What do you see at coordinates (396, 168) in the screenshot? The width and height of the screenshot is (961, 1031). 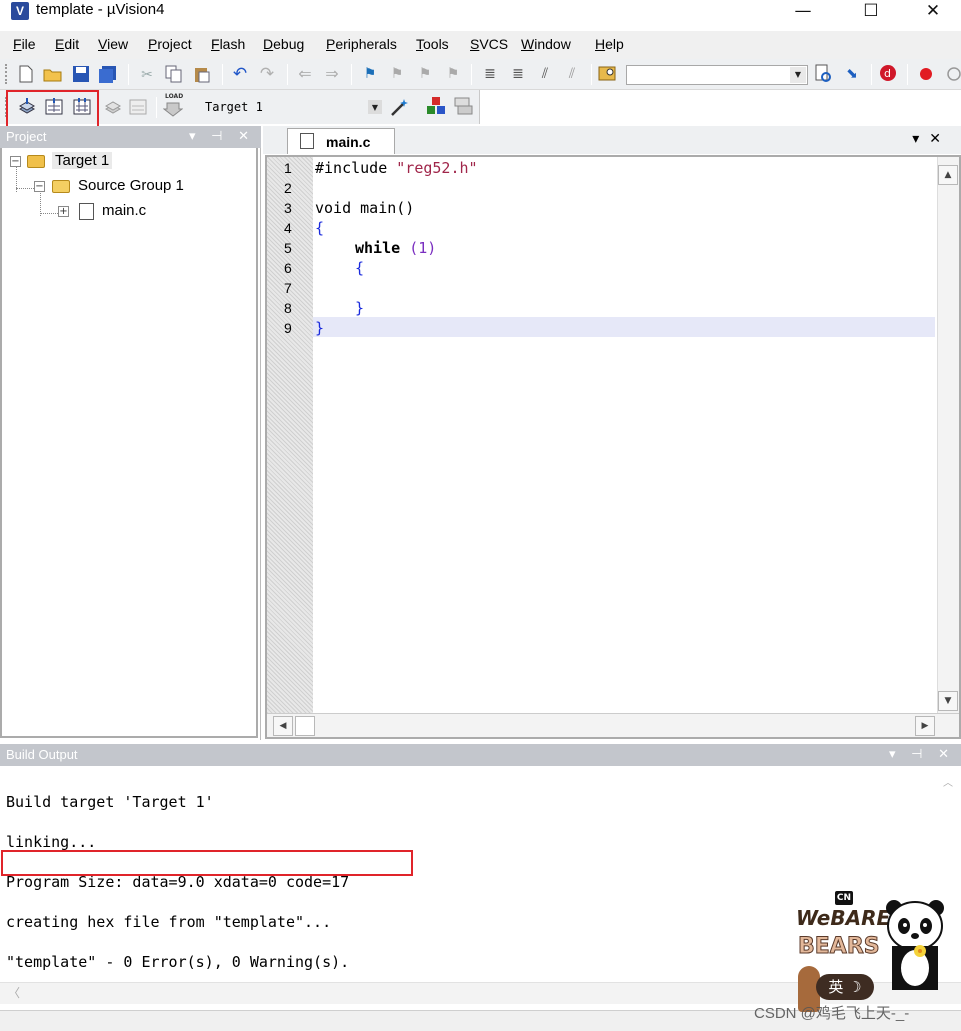 I see `code-line-1: #include "reg52.h"` at bounding box center [396, 168].